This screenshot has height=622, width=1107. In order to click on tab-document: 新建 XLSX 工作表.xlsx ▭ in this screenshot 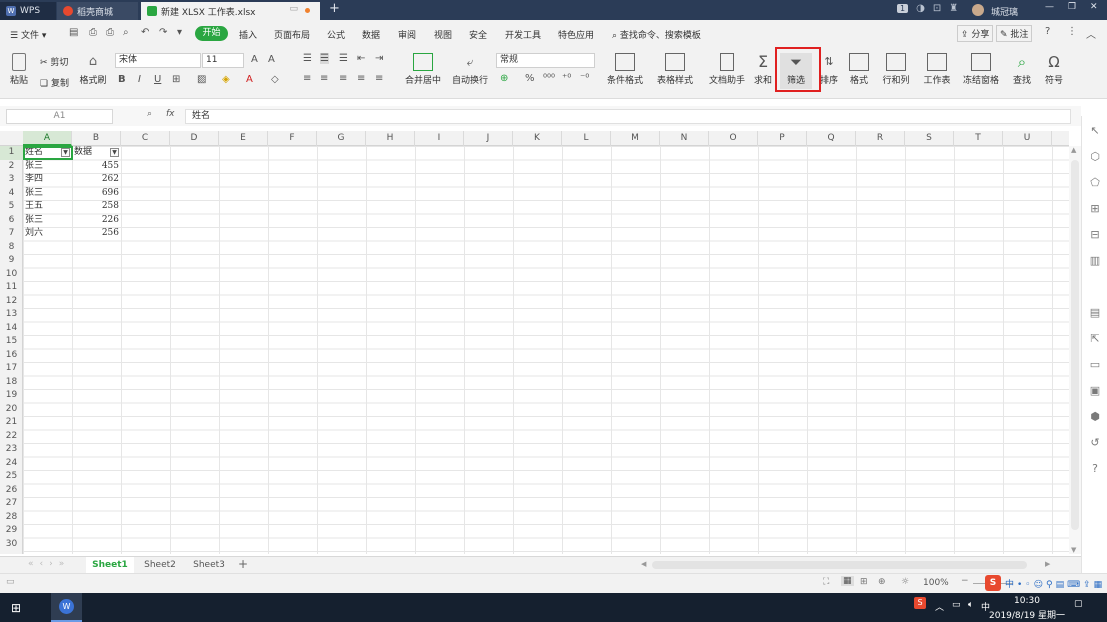, I will do `click(230, 11)`.